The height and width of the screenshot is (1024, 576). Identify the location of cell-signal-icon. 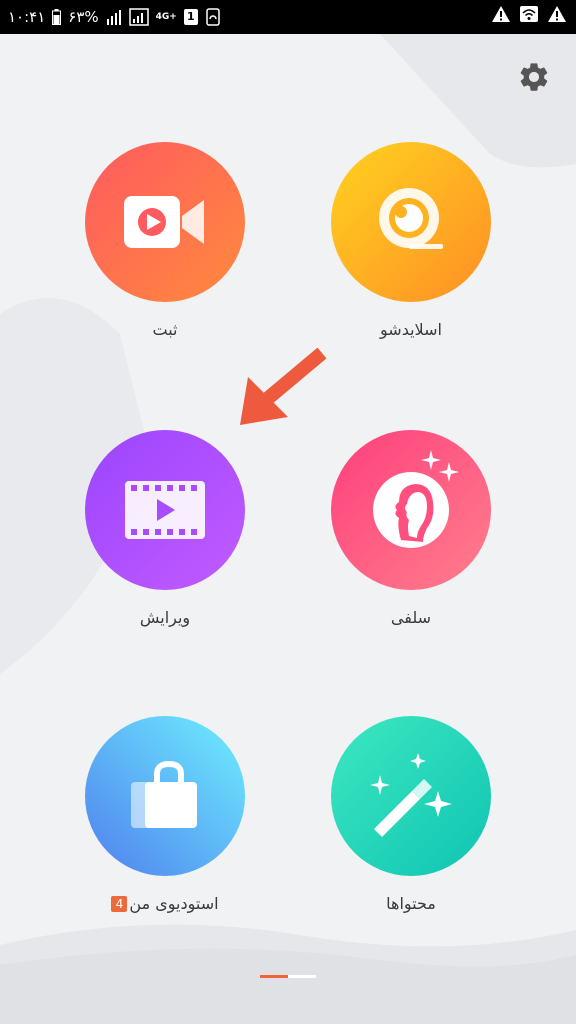
(138, 17).